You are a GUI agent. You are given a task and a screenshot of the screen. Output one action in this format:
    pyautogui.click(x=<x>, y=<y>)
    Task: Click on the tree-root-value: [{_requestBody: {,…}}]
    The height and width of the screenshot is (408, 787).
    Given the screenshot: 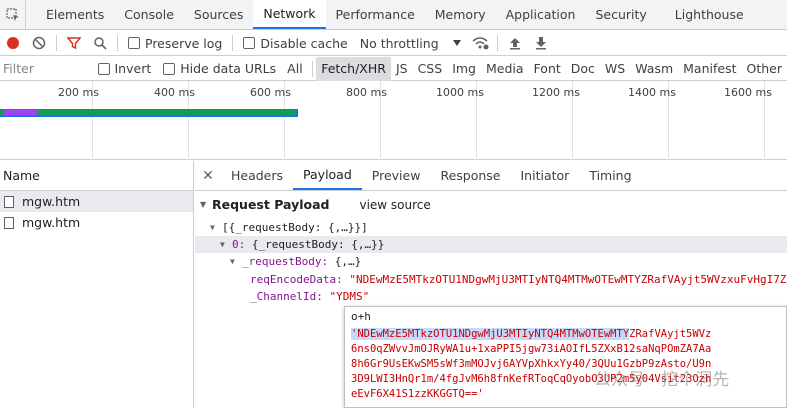 What is the action you would take?
    pyautogui.click(x=295, y=227)
    